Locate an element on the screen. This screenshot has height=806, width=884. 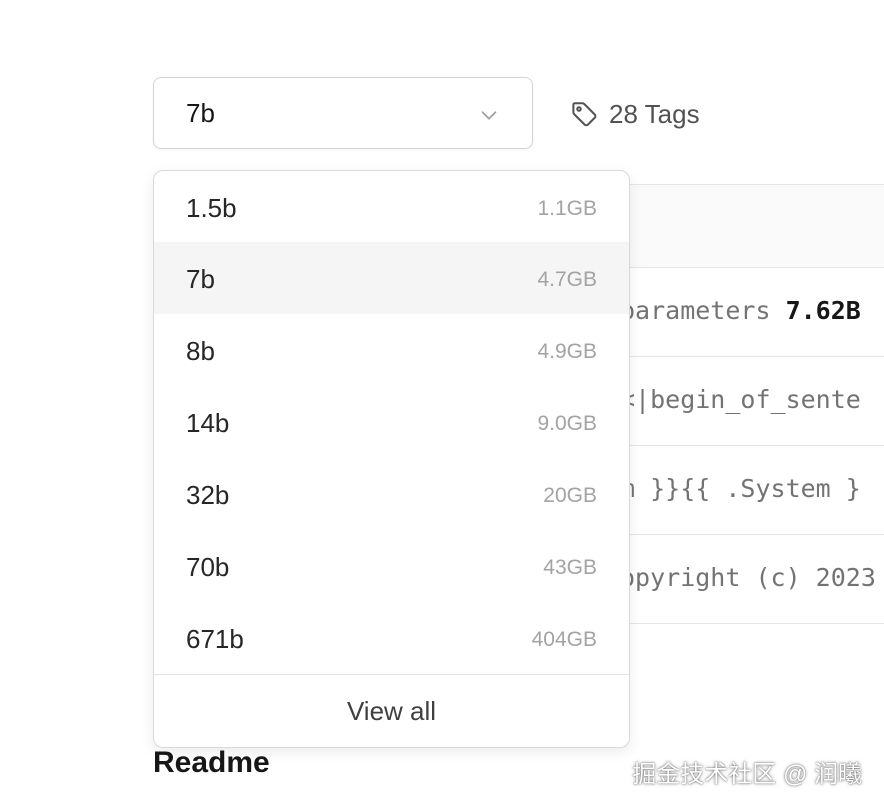
version-select: 7b is located at coordinates (343, 113).